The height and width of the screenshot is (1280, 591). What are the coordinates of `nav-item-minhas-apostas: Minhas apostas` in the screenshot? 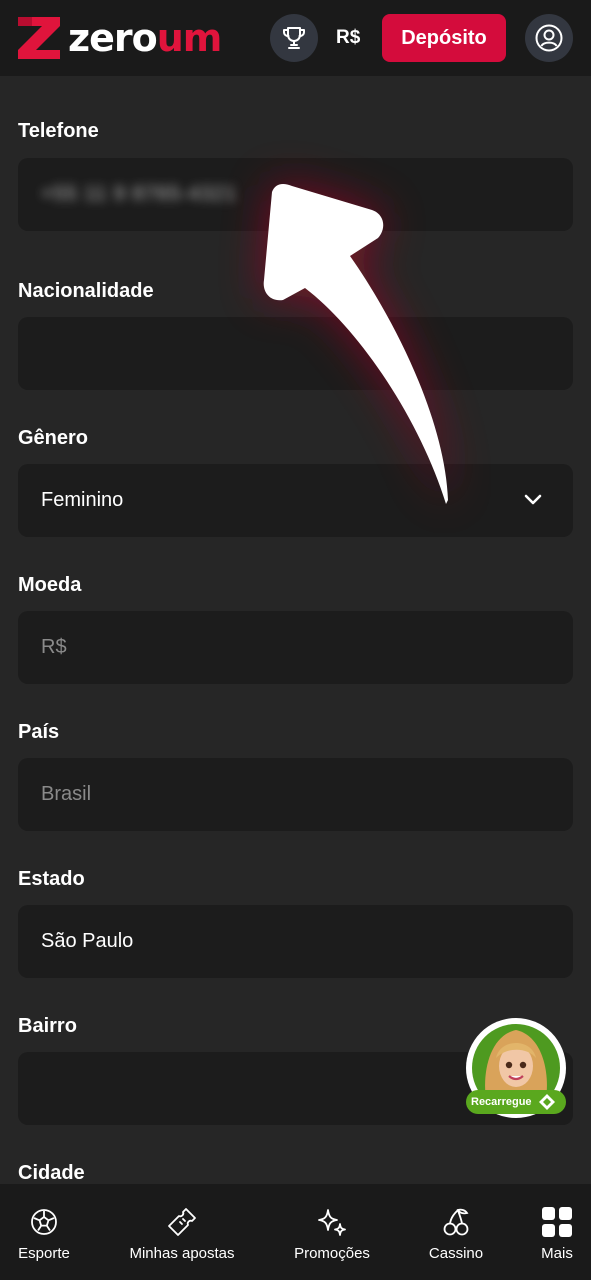 It's located at (182, 1232).